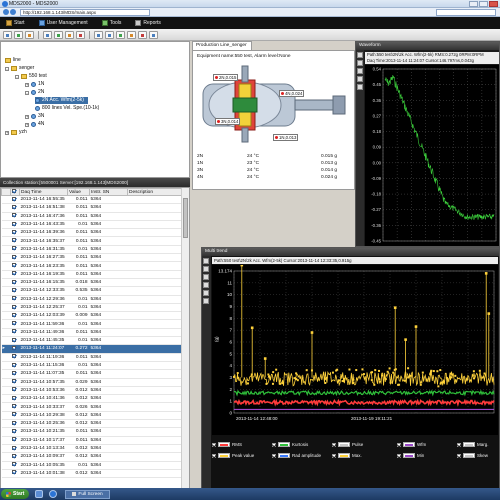 The image size is (500, 500). I want to click on legend-item: Wfm, so click(411, 444).